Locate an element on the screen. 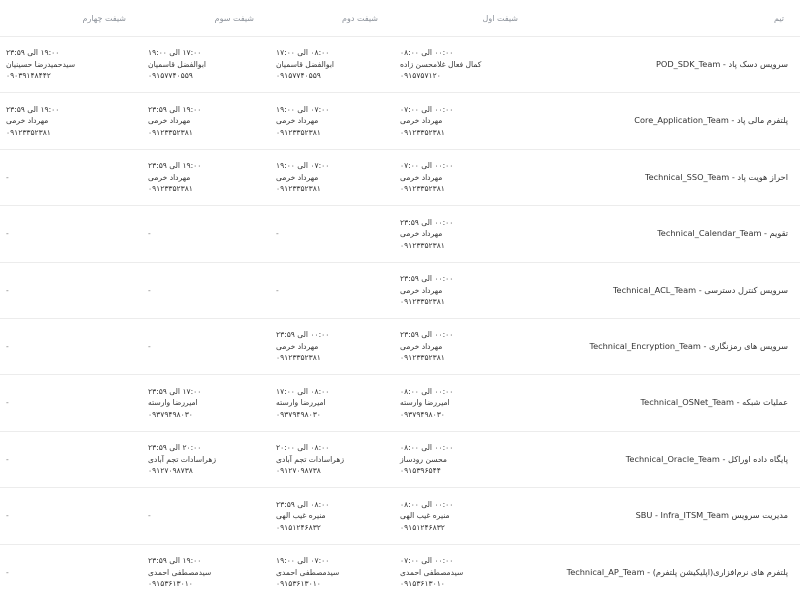  person-name: سیدحمیدرضا حسینیان is located at coordinates (41, 64).